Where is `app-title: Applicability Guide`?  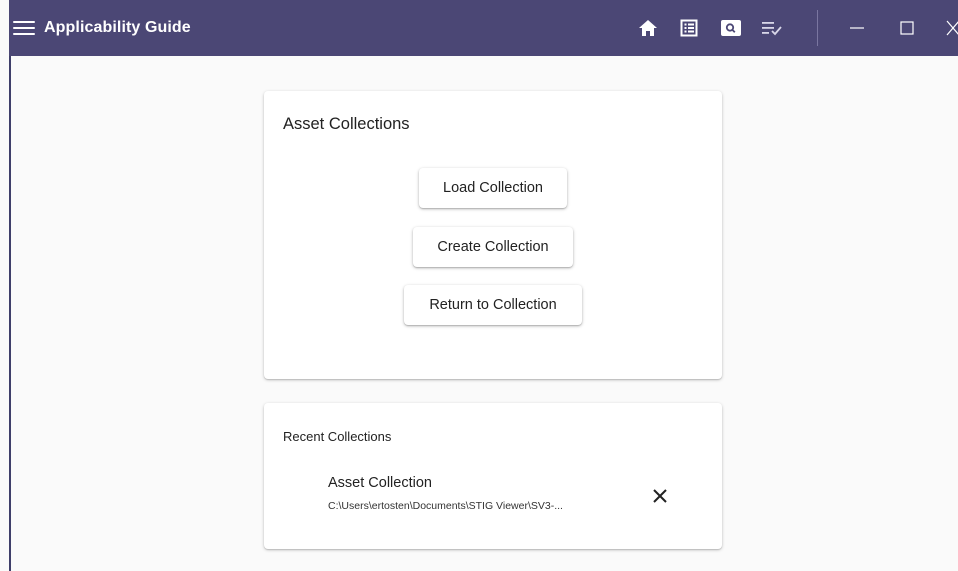 app-title: Applicability Guide is located at coordinates (117, 27).